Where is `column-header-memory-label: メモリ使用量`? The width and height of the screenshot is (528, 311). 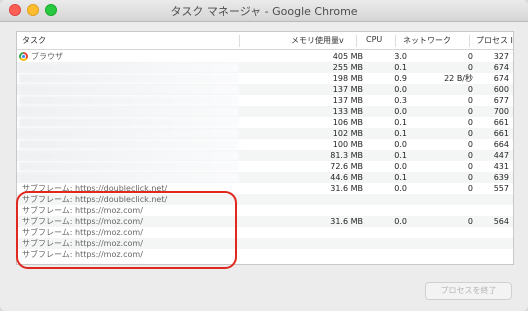 column-header-memory-label: メモリ使用量 is located at coordinates (315, 40).